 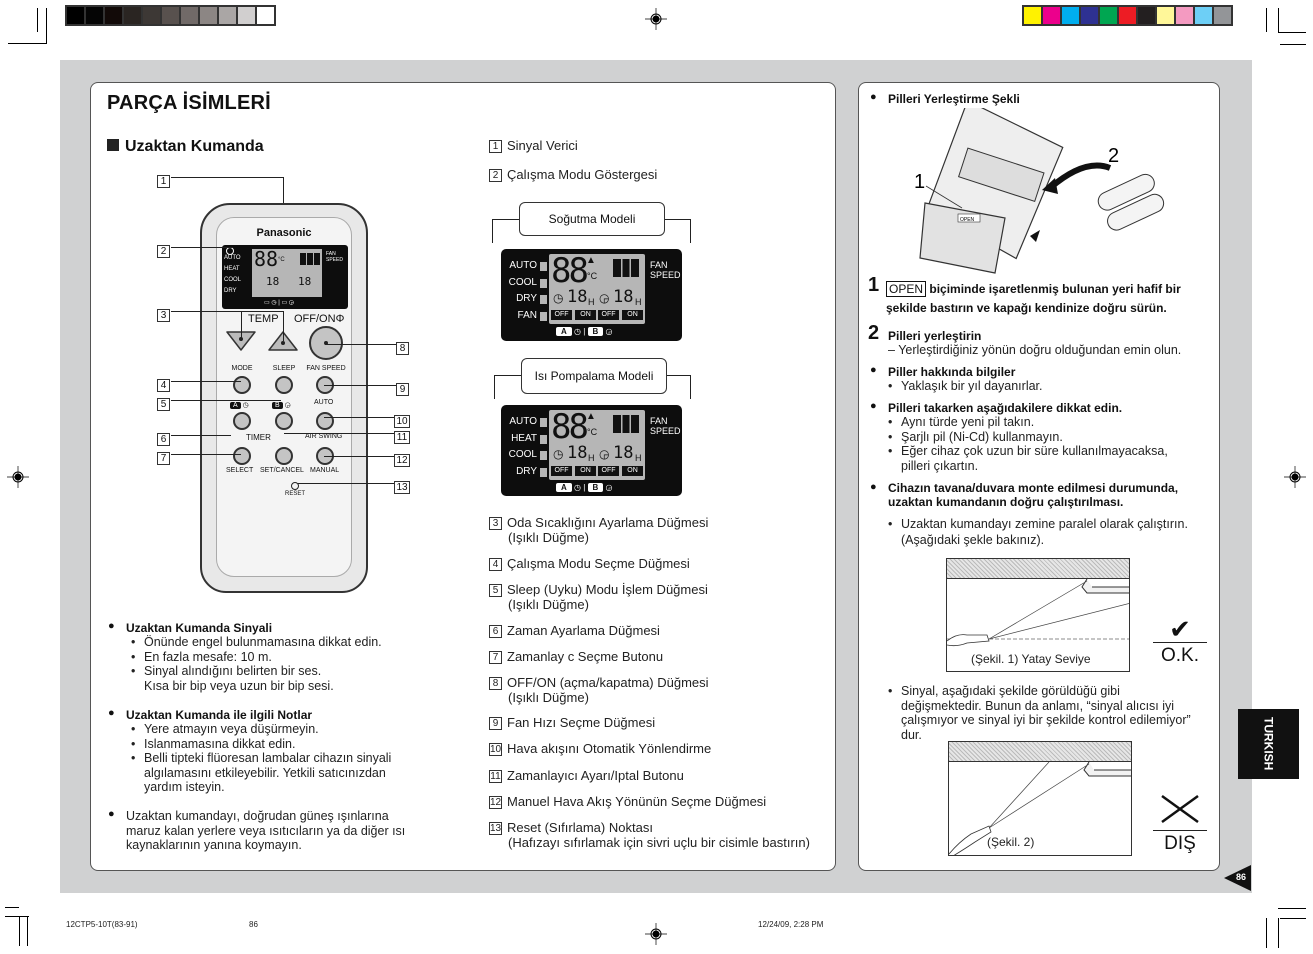 What do you see at coordinates (1039, 191) in the screenshot?
I see `battery-installation-illustration: OPEN 1 2` at bounding box center [1039, 191].